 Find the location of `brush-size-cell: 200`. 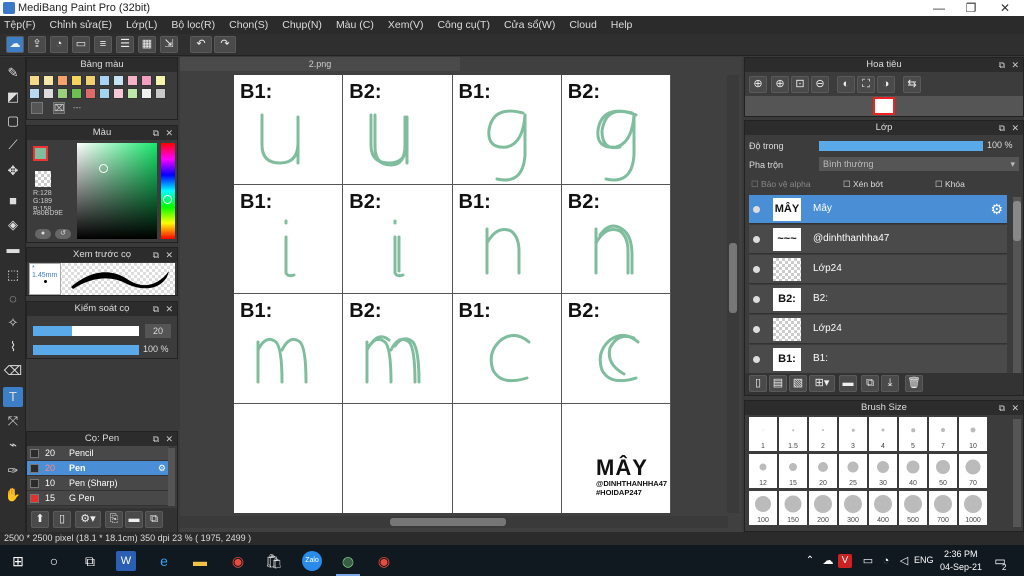

brush-size-cell: 200 is located at coordinates (823, 508).